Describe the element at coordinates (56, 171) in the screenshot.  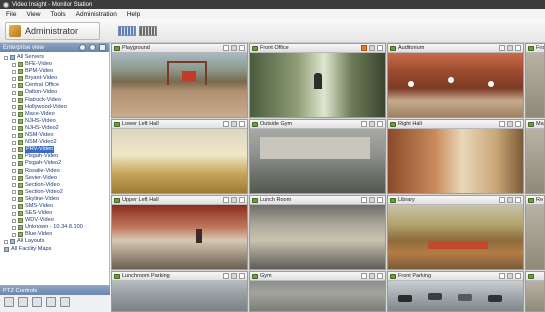
I see `tree-item-server: Rosalie-Video` at that location.